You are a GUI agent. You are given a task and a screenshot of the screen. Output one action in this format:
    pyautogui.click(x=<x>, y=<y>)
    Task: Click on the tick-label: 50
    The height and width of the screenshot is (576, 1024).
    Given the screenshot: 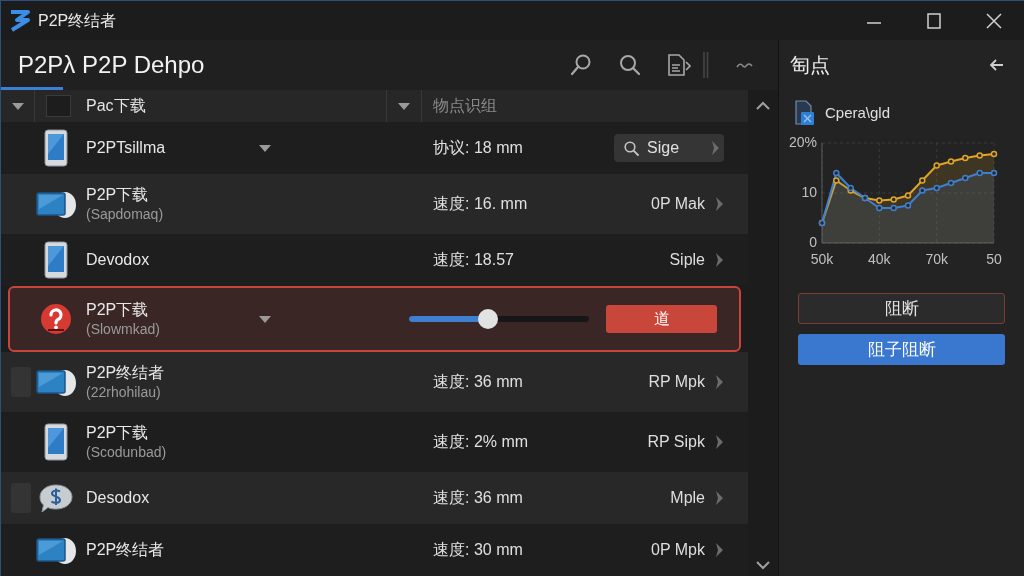 What is the action you would take?
    pyautogui.click(x=994, y=258)
    